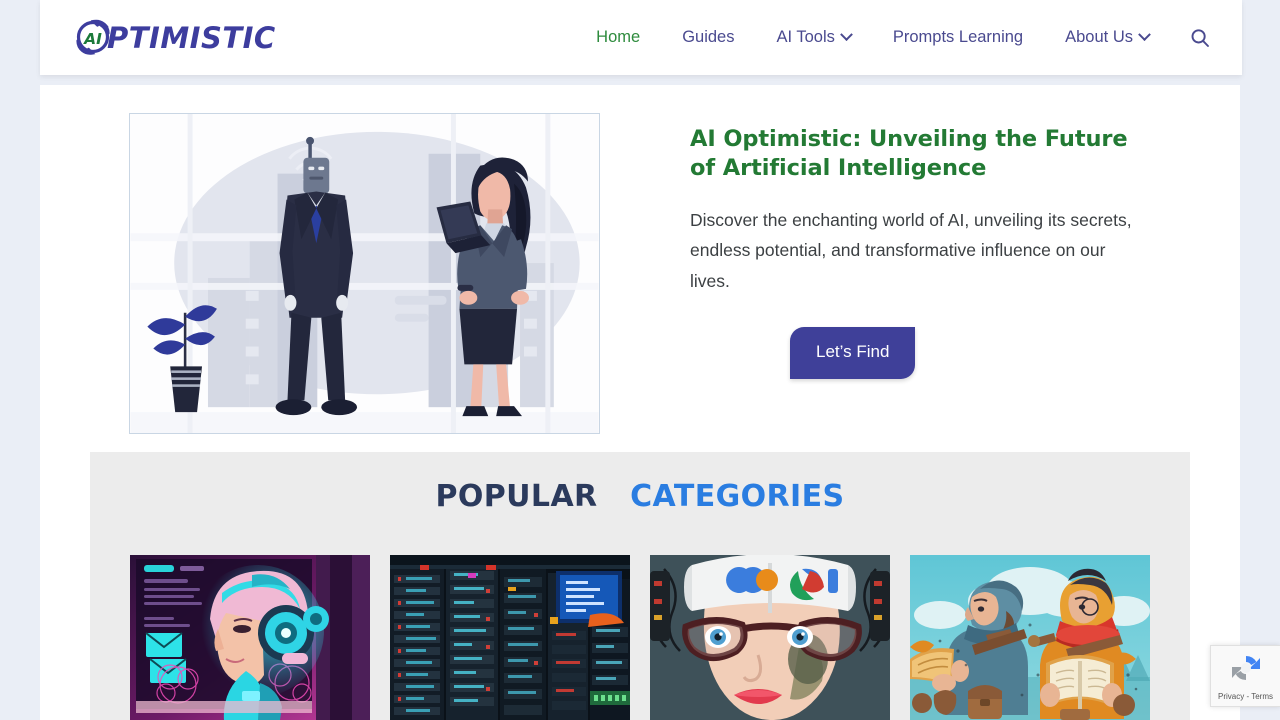 The image size is (1280, 720). What do you see at coordinates (516, 496) in the screenshot?
I see `heading-word-popular: POPULAR` at bounding box center [516, 496].